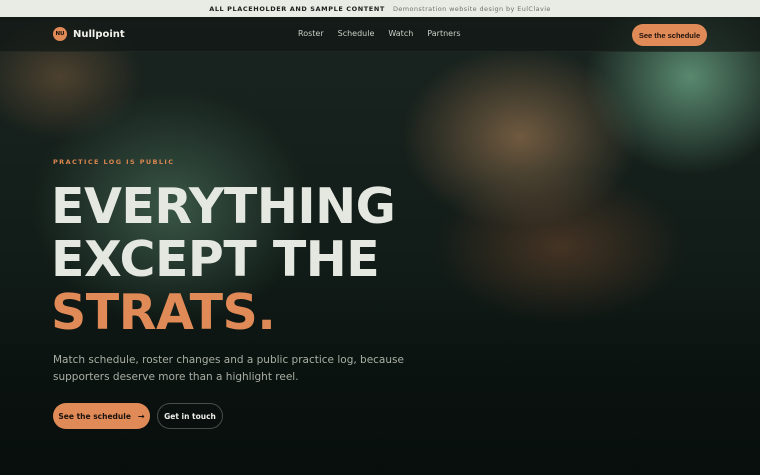 This screenshot has width=760, height=475. What do you see at coordinates (94, 416) in the screenshot?
I see `see-schedule-label: See the schedule` at bounding box center [94, 416].